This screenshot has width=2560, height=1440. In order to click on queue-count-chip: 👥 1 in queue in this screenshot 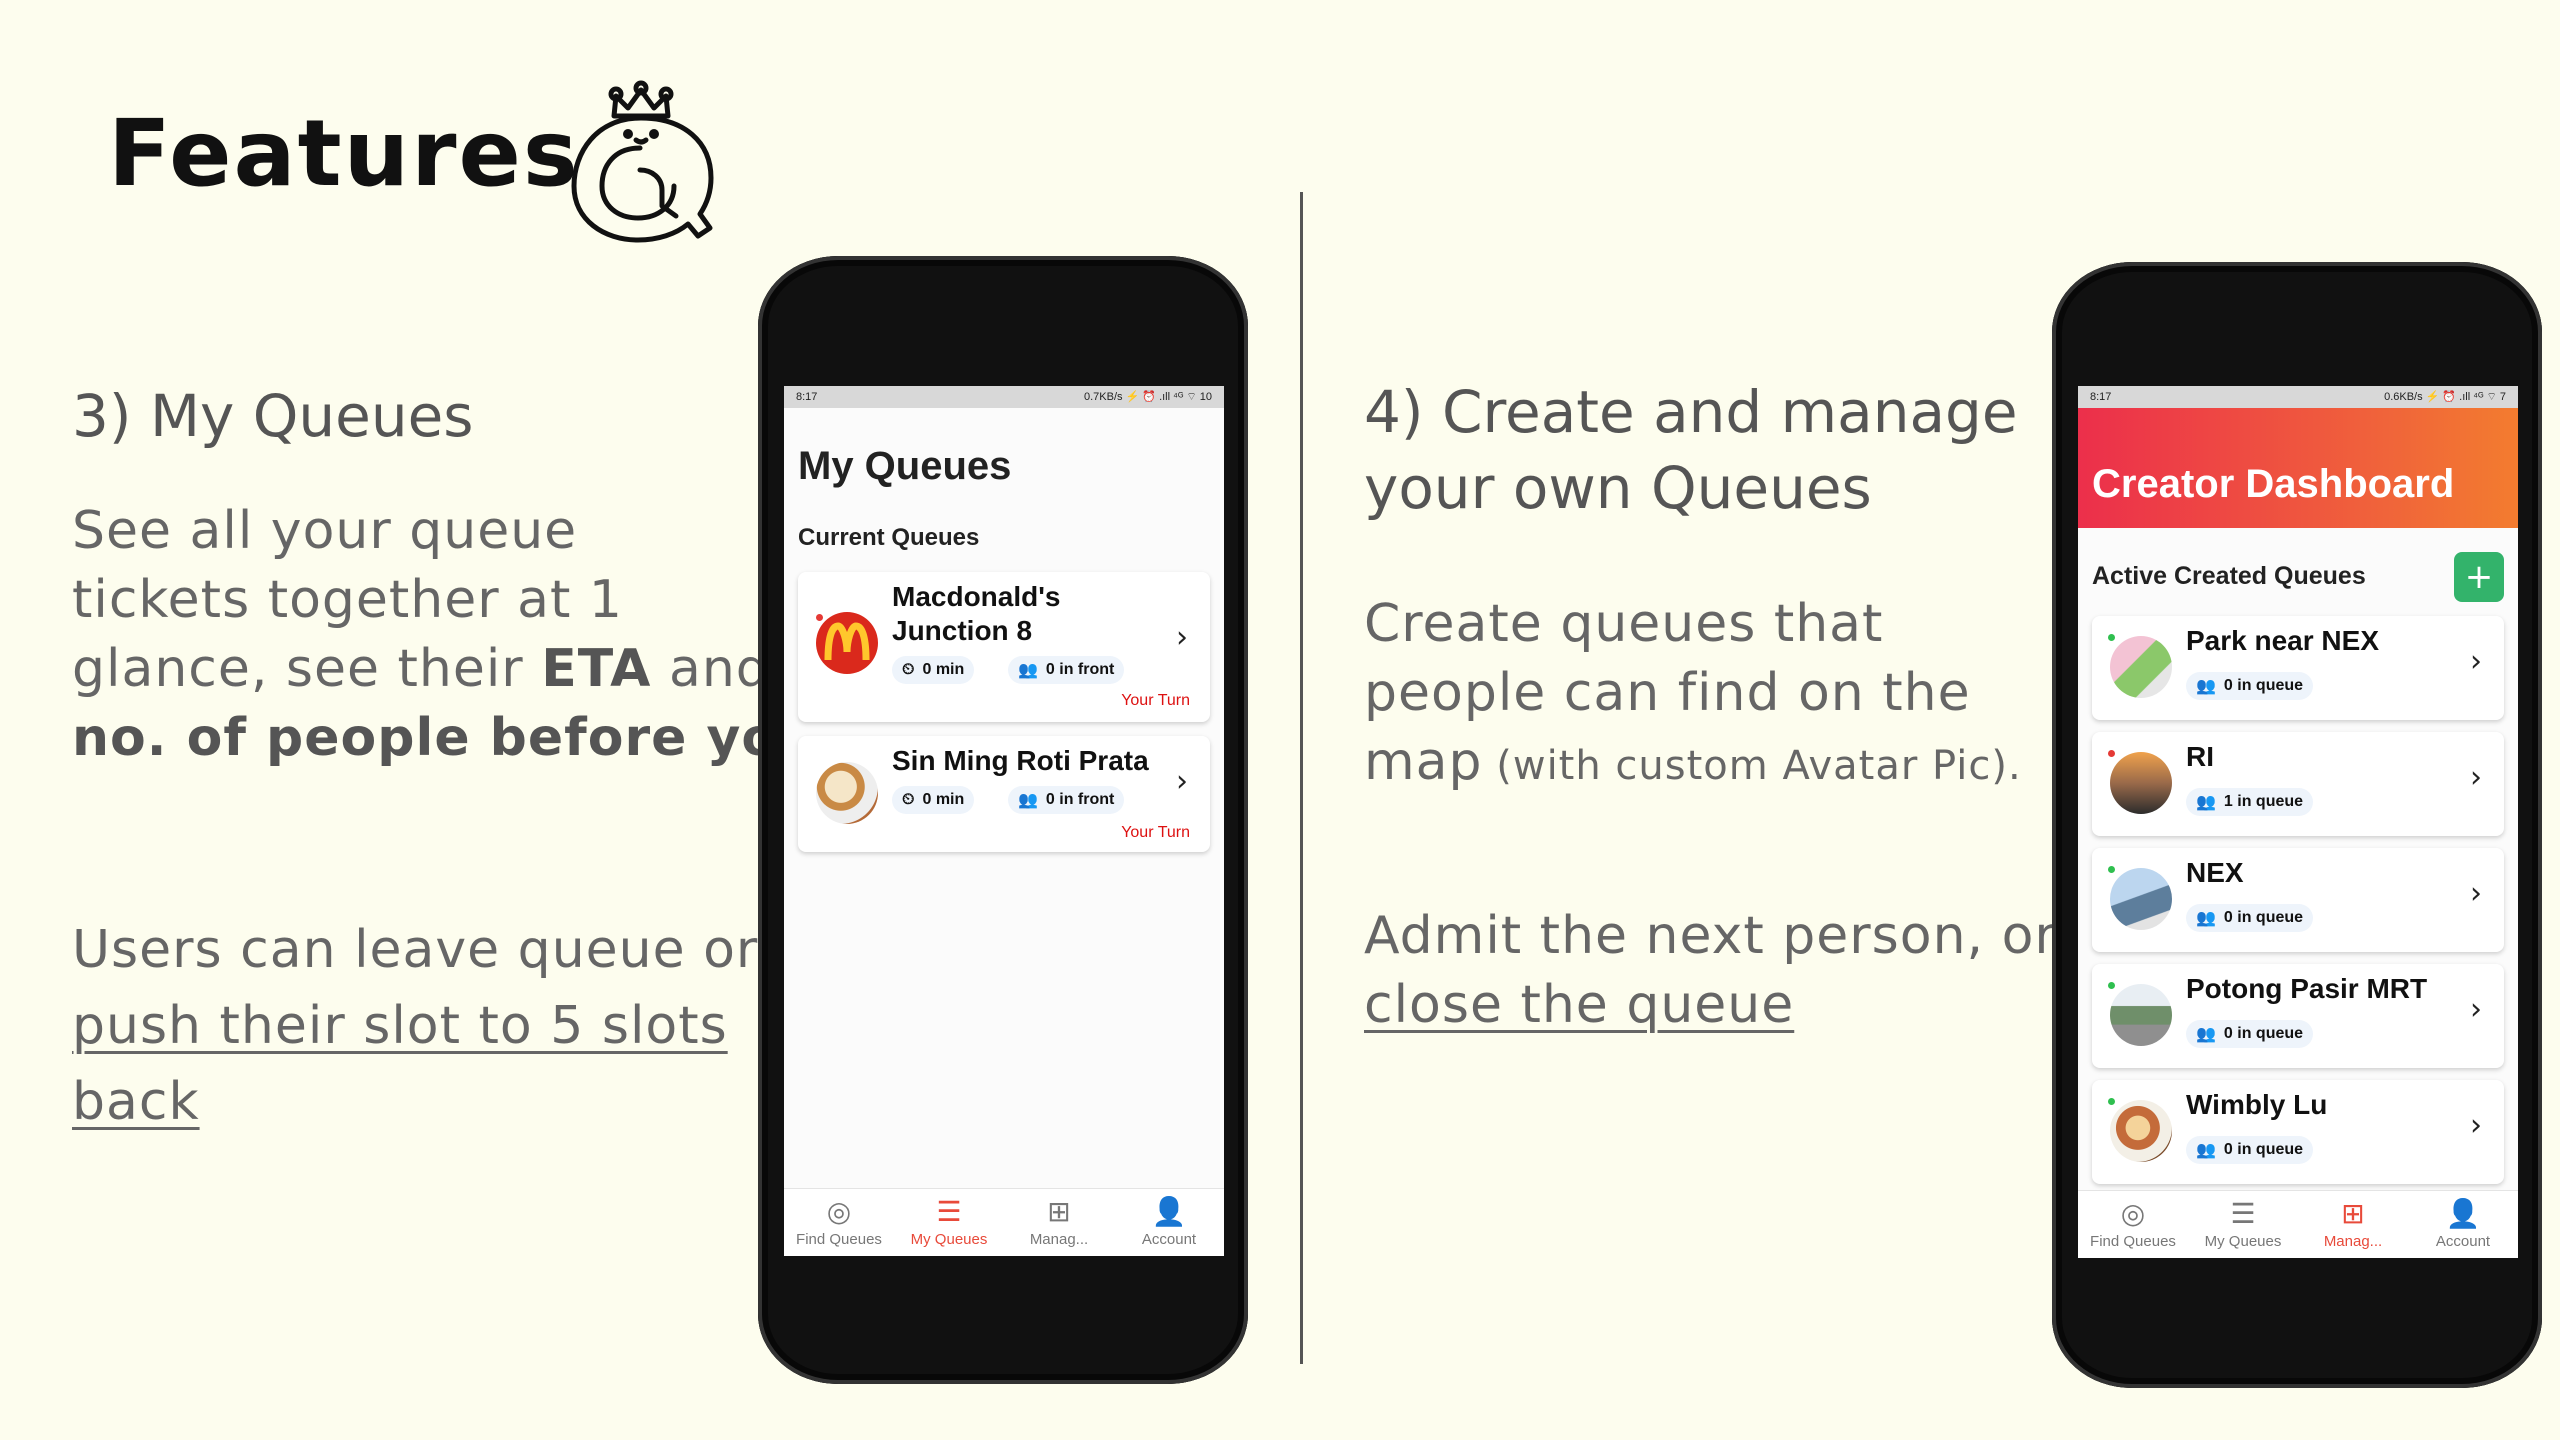, I will do `click(2250, 802)`.